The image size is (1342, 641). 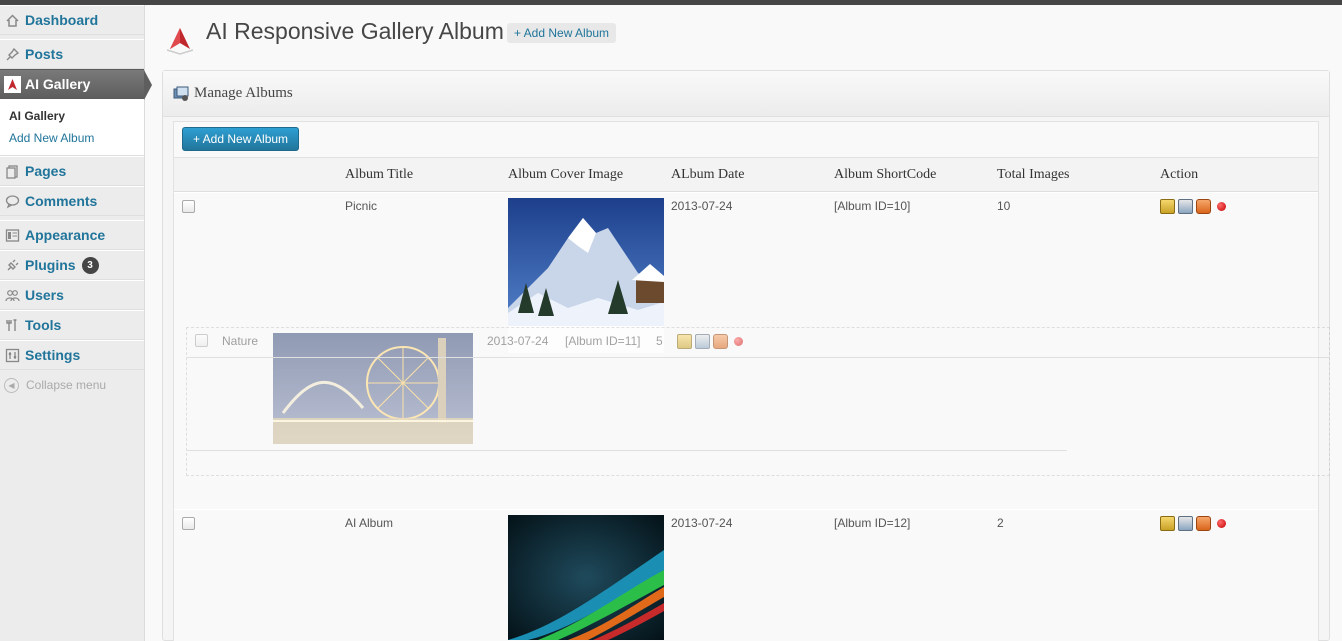 I want to click on home-icon, so click(x=12, y=20).